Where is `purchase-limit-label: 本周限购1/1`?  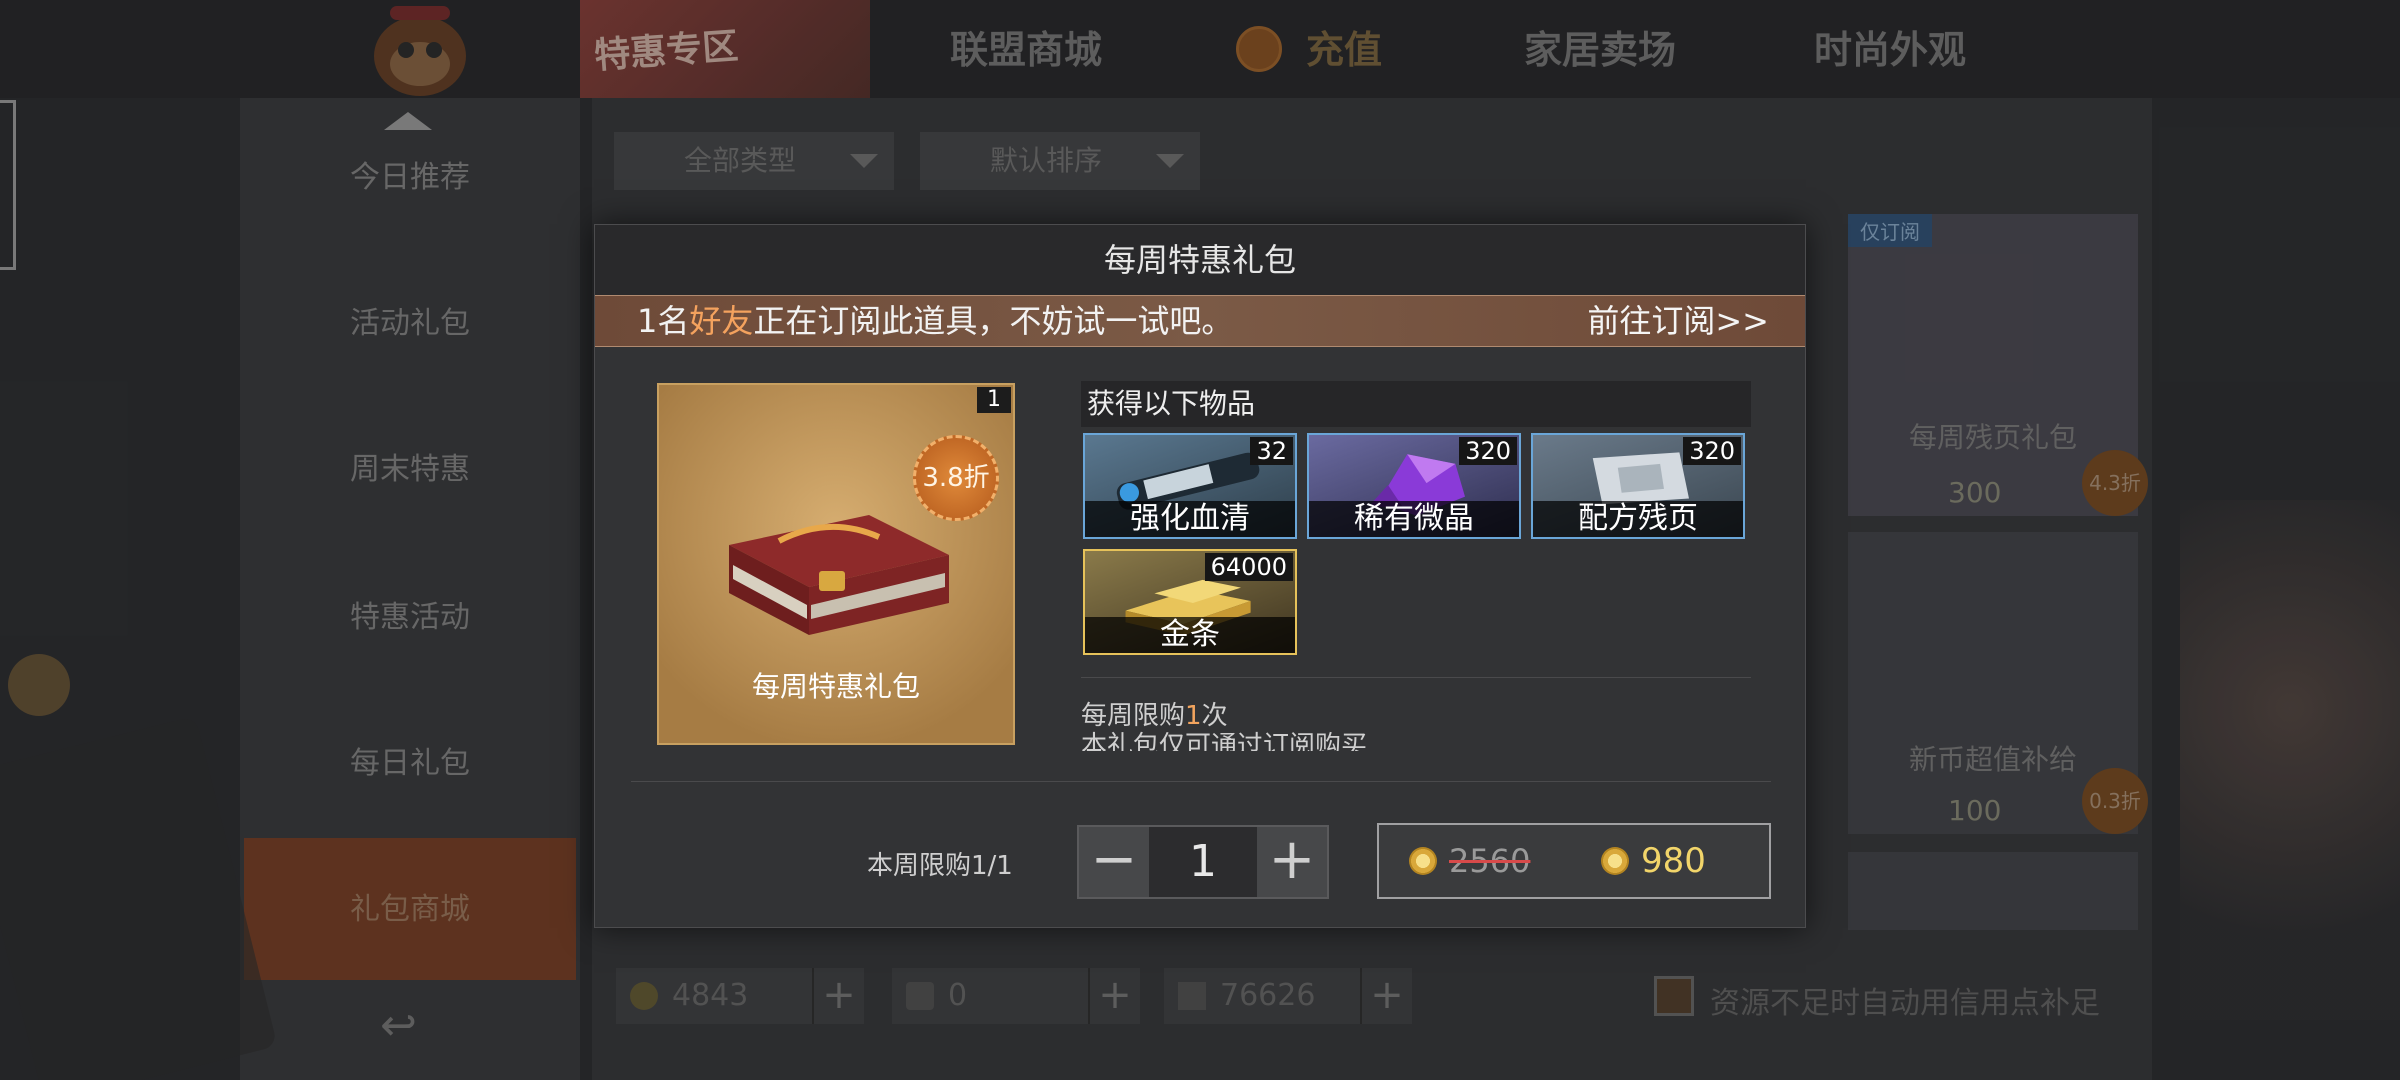 purchase-limit-label: 本周限购1/1 is located at coordinates (940, 866).